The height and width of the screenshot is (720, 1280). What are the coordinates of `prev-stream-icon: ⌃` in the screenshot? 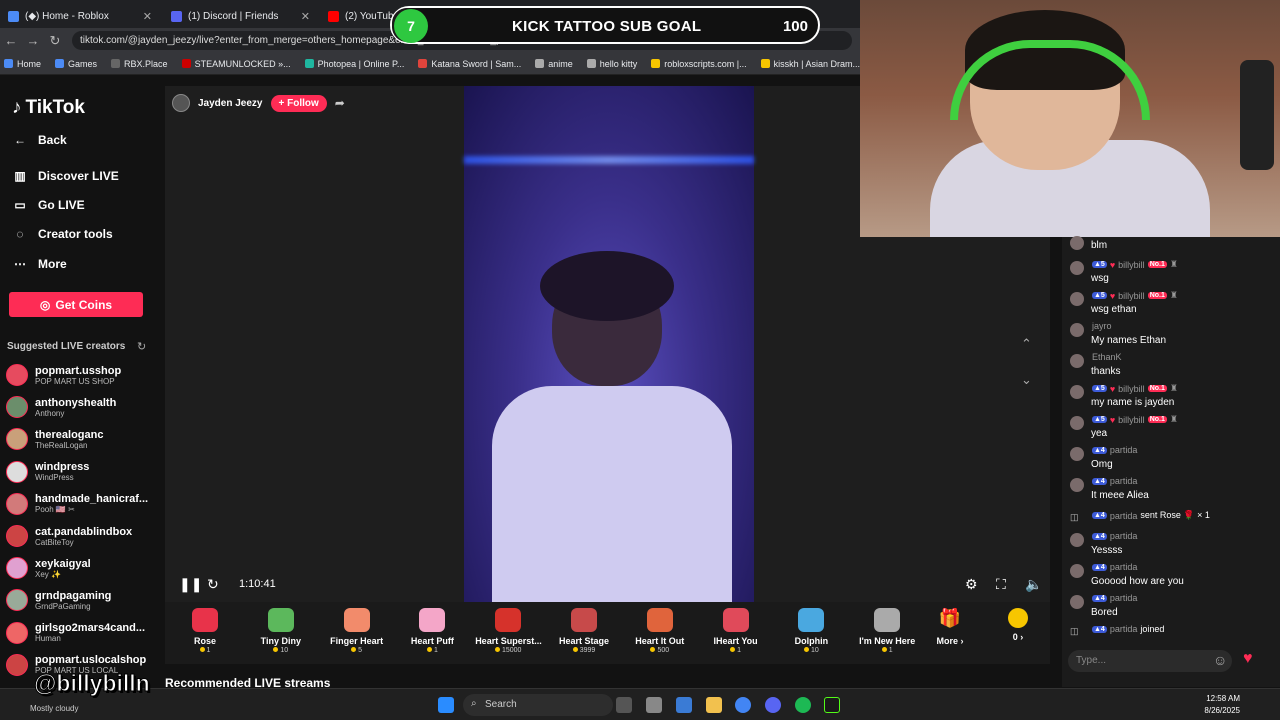 It's located at (1026, 344).